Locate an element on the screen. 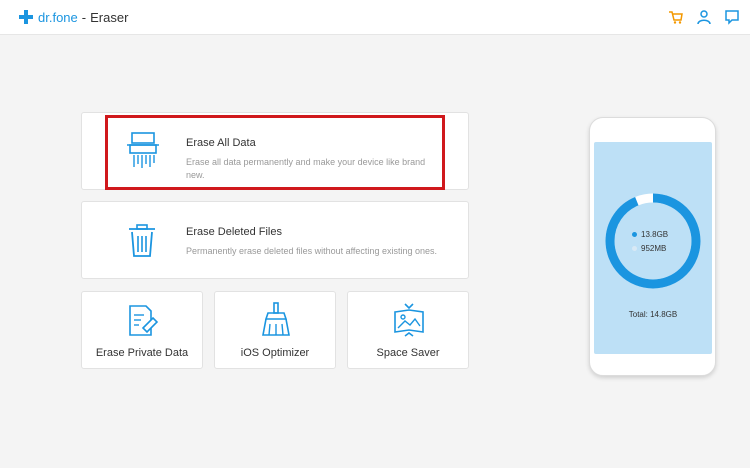 Image resolution: width=750 pixels, height=468 pixels. free-legend: 952MB is located at coordinates (649, 248).